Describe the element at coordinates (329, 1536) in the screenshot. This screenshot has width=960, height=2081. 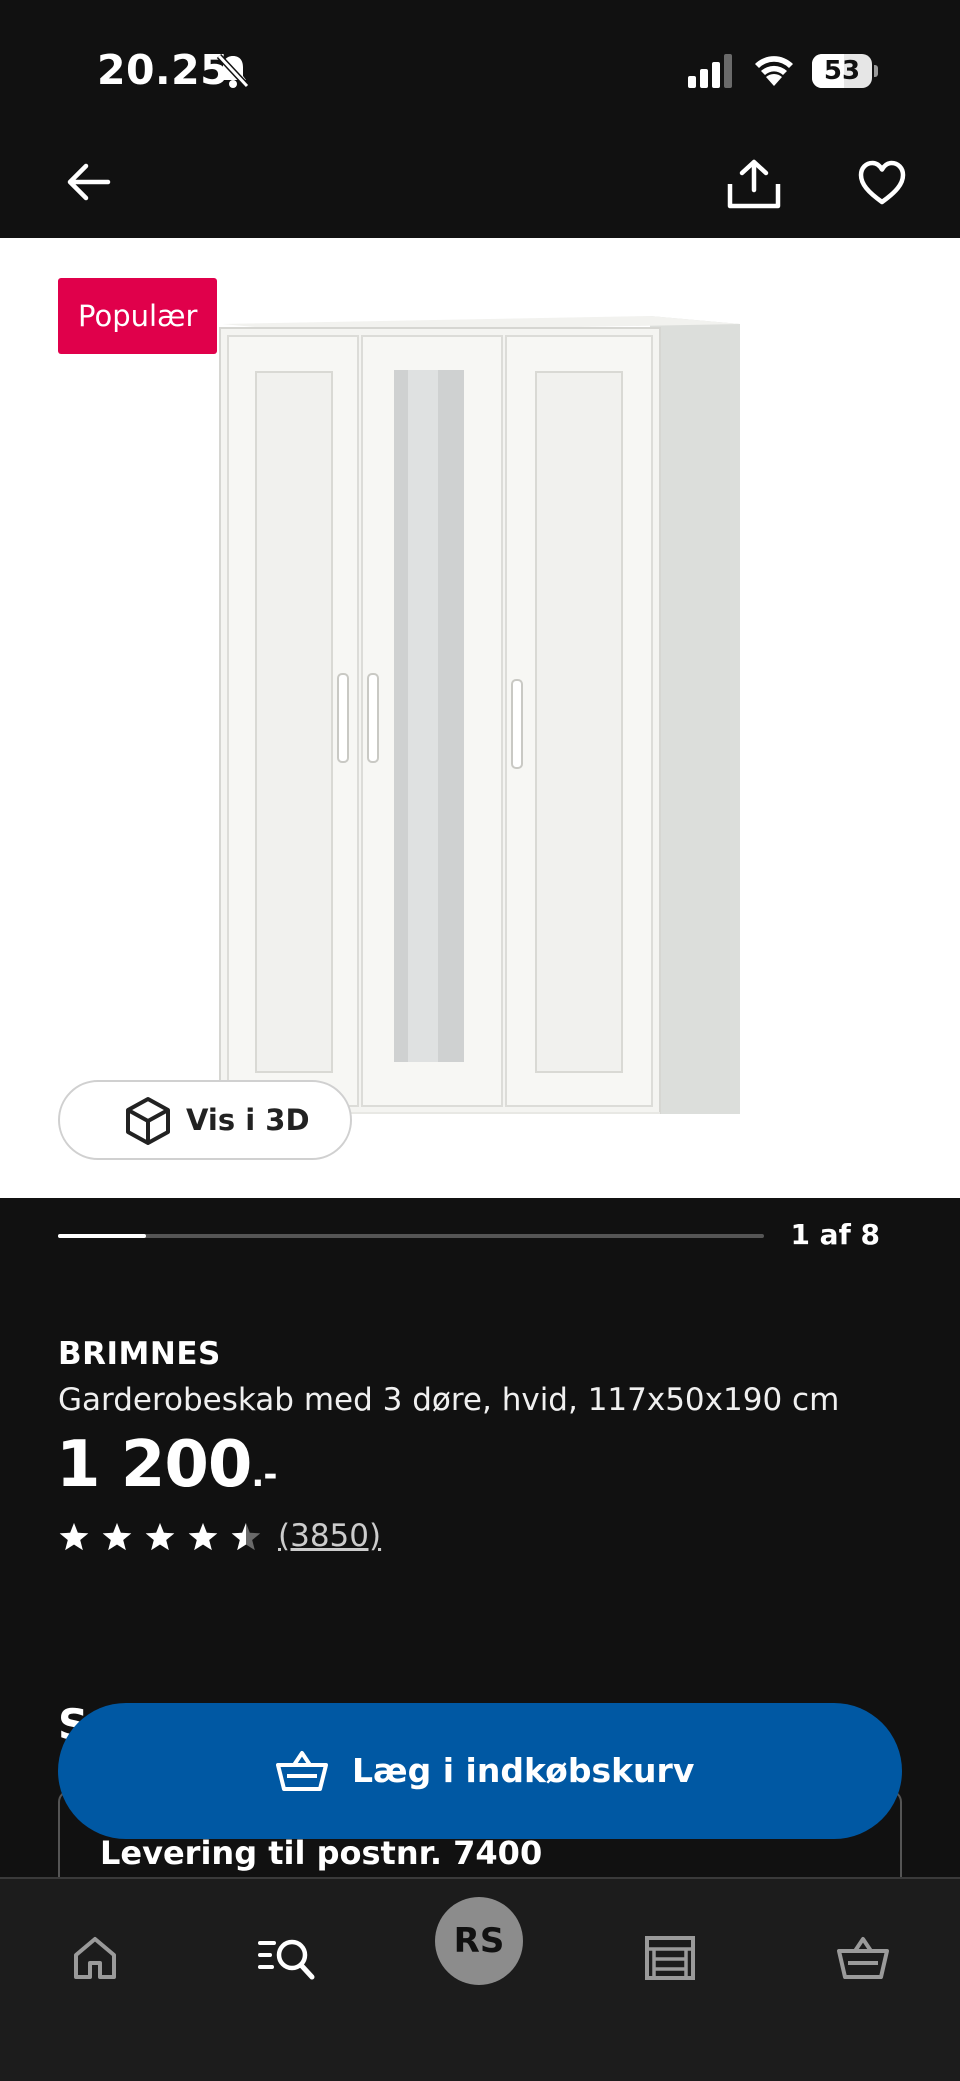
I see `review-count-link: (3850)` at that location.